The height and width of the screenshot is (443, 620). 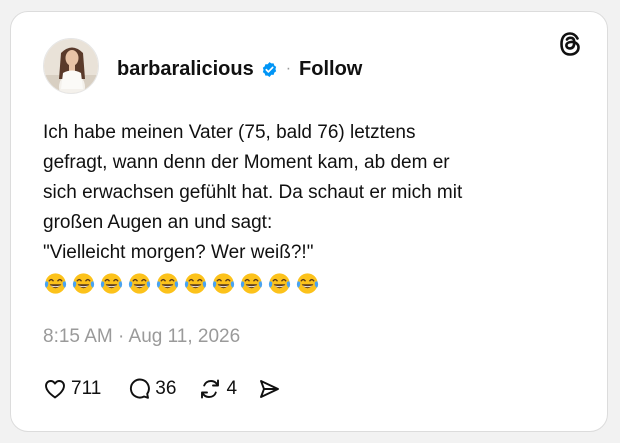 What do you see at coordinates (140, 388) in the screenshot?
I see `comment-bubble-icon` at bounding box center [140, 388].